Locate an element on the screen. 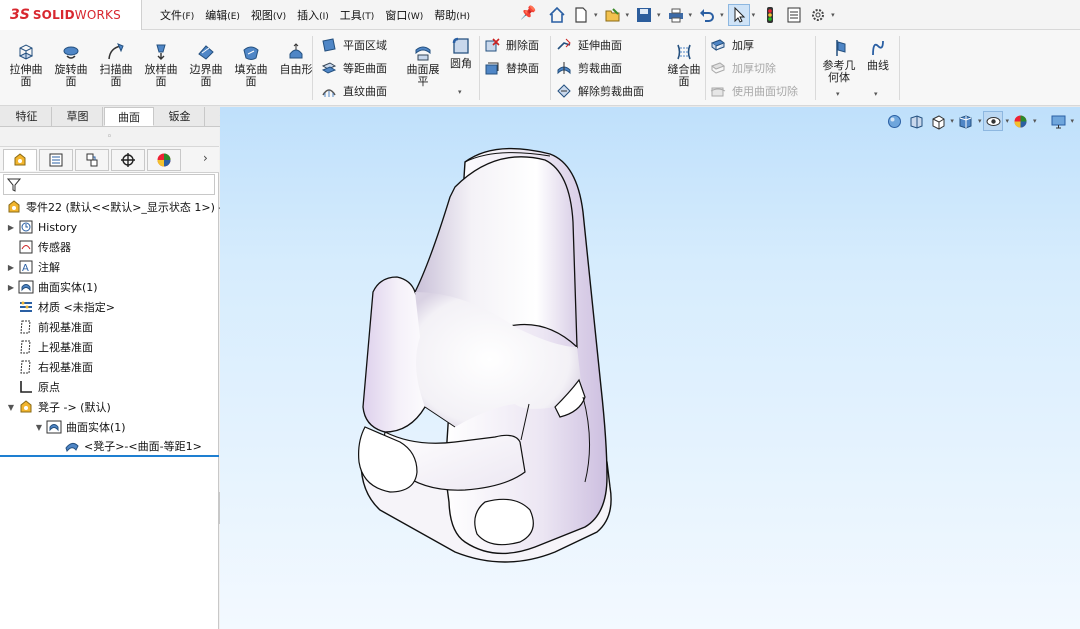 This screenshot has width=1080, height=629. panel-grip: ◦ is located at coordinates (109, 137).